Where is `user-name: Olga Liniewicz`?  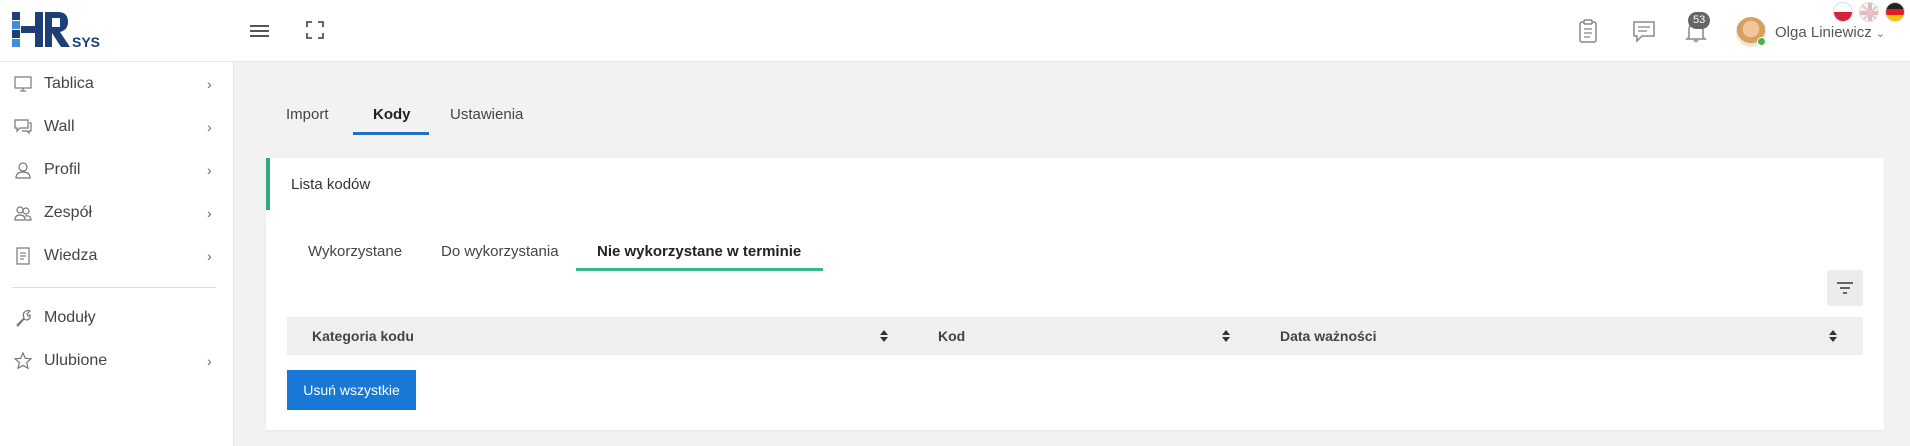 user-name: Olga Liniewicz is located at coordinates (1823, 32).